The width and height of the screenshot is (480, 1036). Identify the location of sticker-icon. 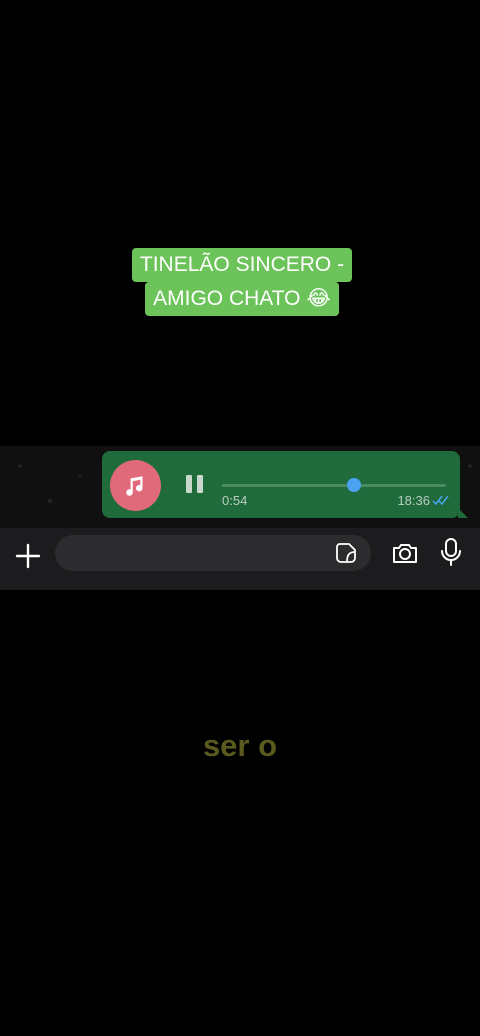
(346, 553).